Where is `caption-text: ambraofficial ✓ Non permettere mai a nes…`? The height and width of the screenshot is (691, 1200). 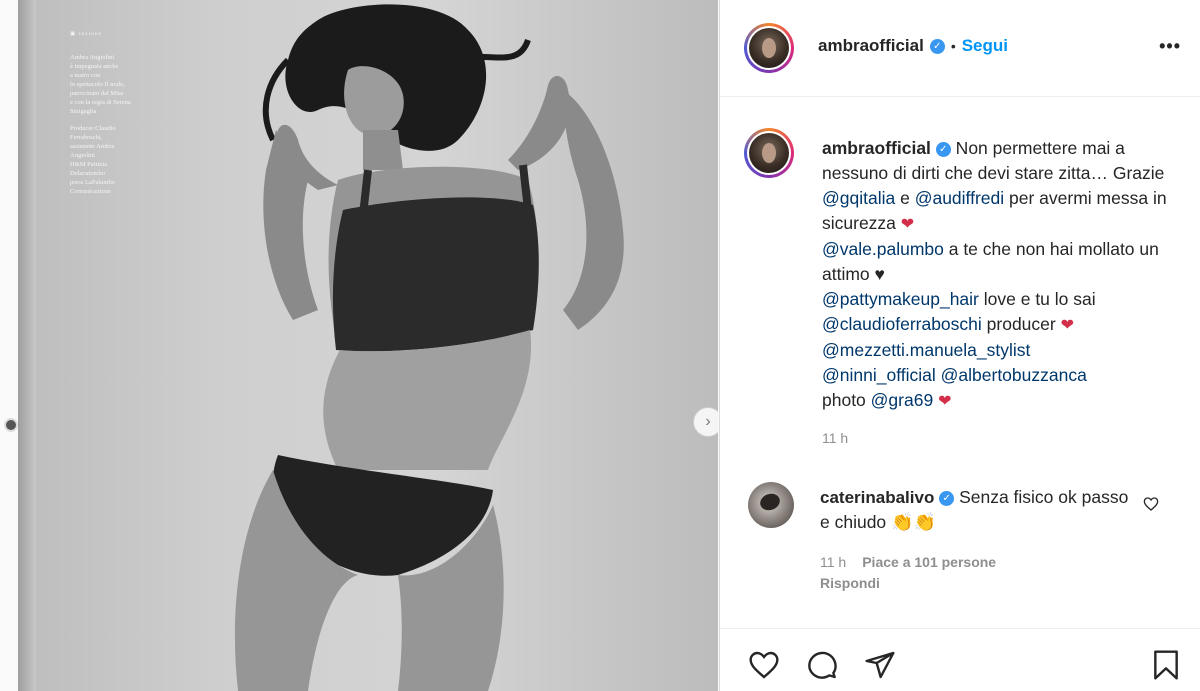 caption-text: ambraofficial ✓ Non permettere mai a nes… is located at coordinates (1002, 275).